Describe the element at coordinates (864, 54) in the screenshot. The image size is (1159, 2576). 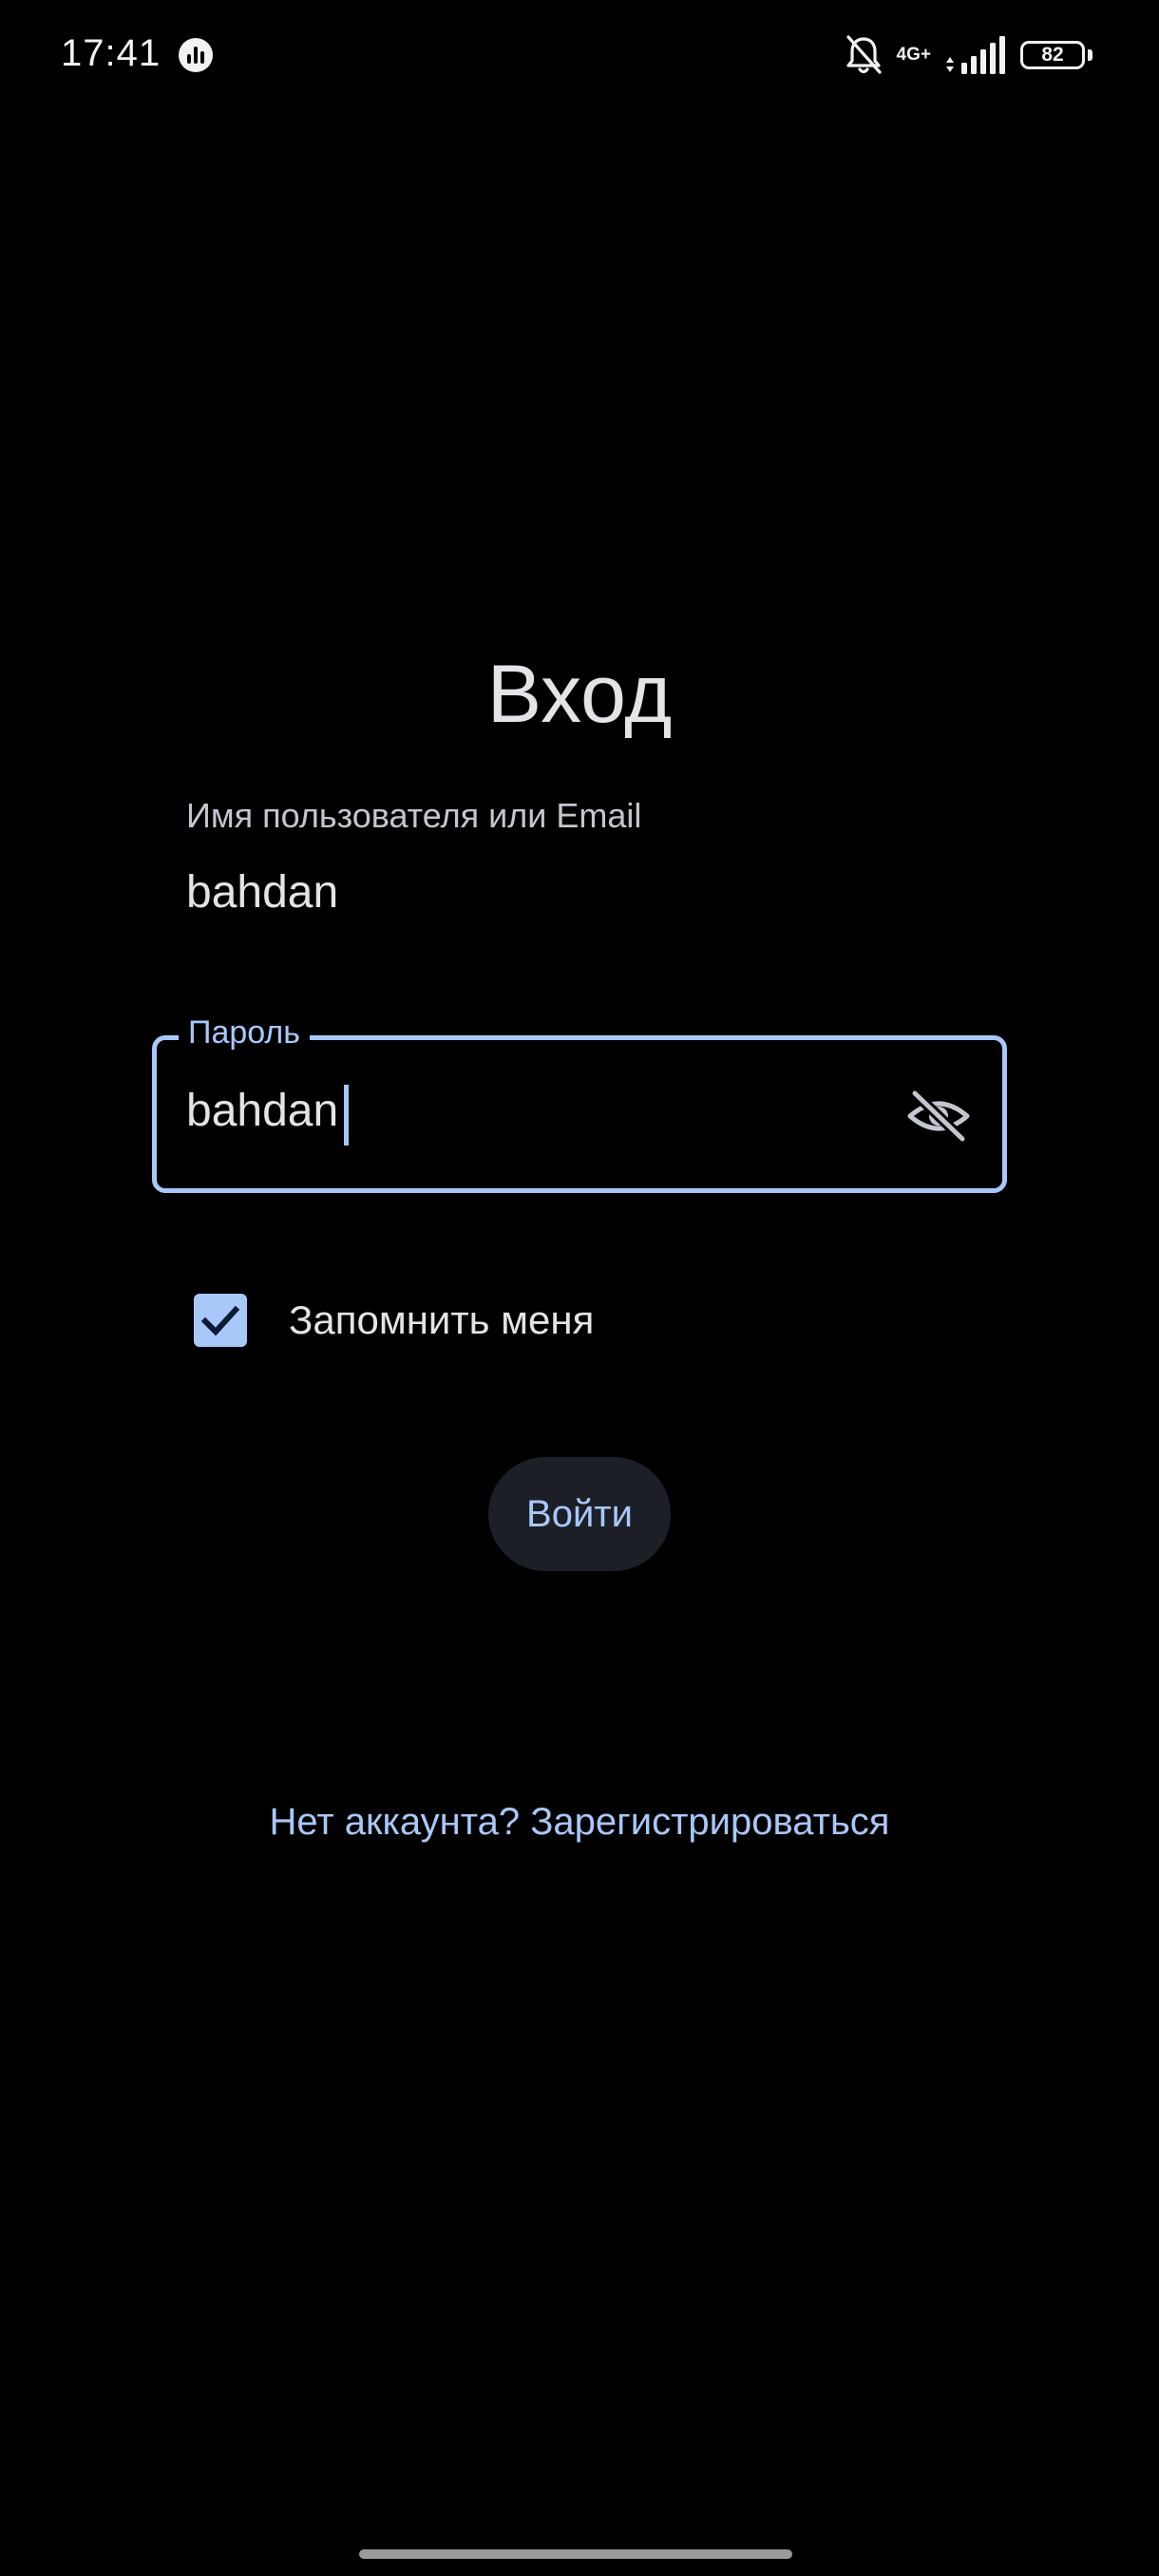
I see `bell-off-icon` at that location.